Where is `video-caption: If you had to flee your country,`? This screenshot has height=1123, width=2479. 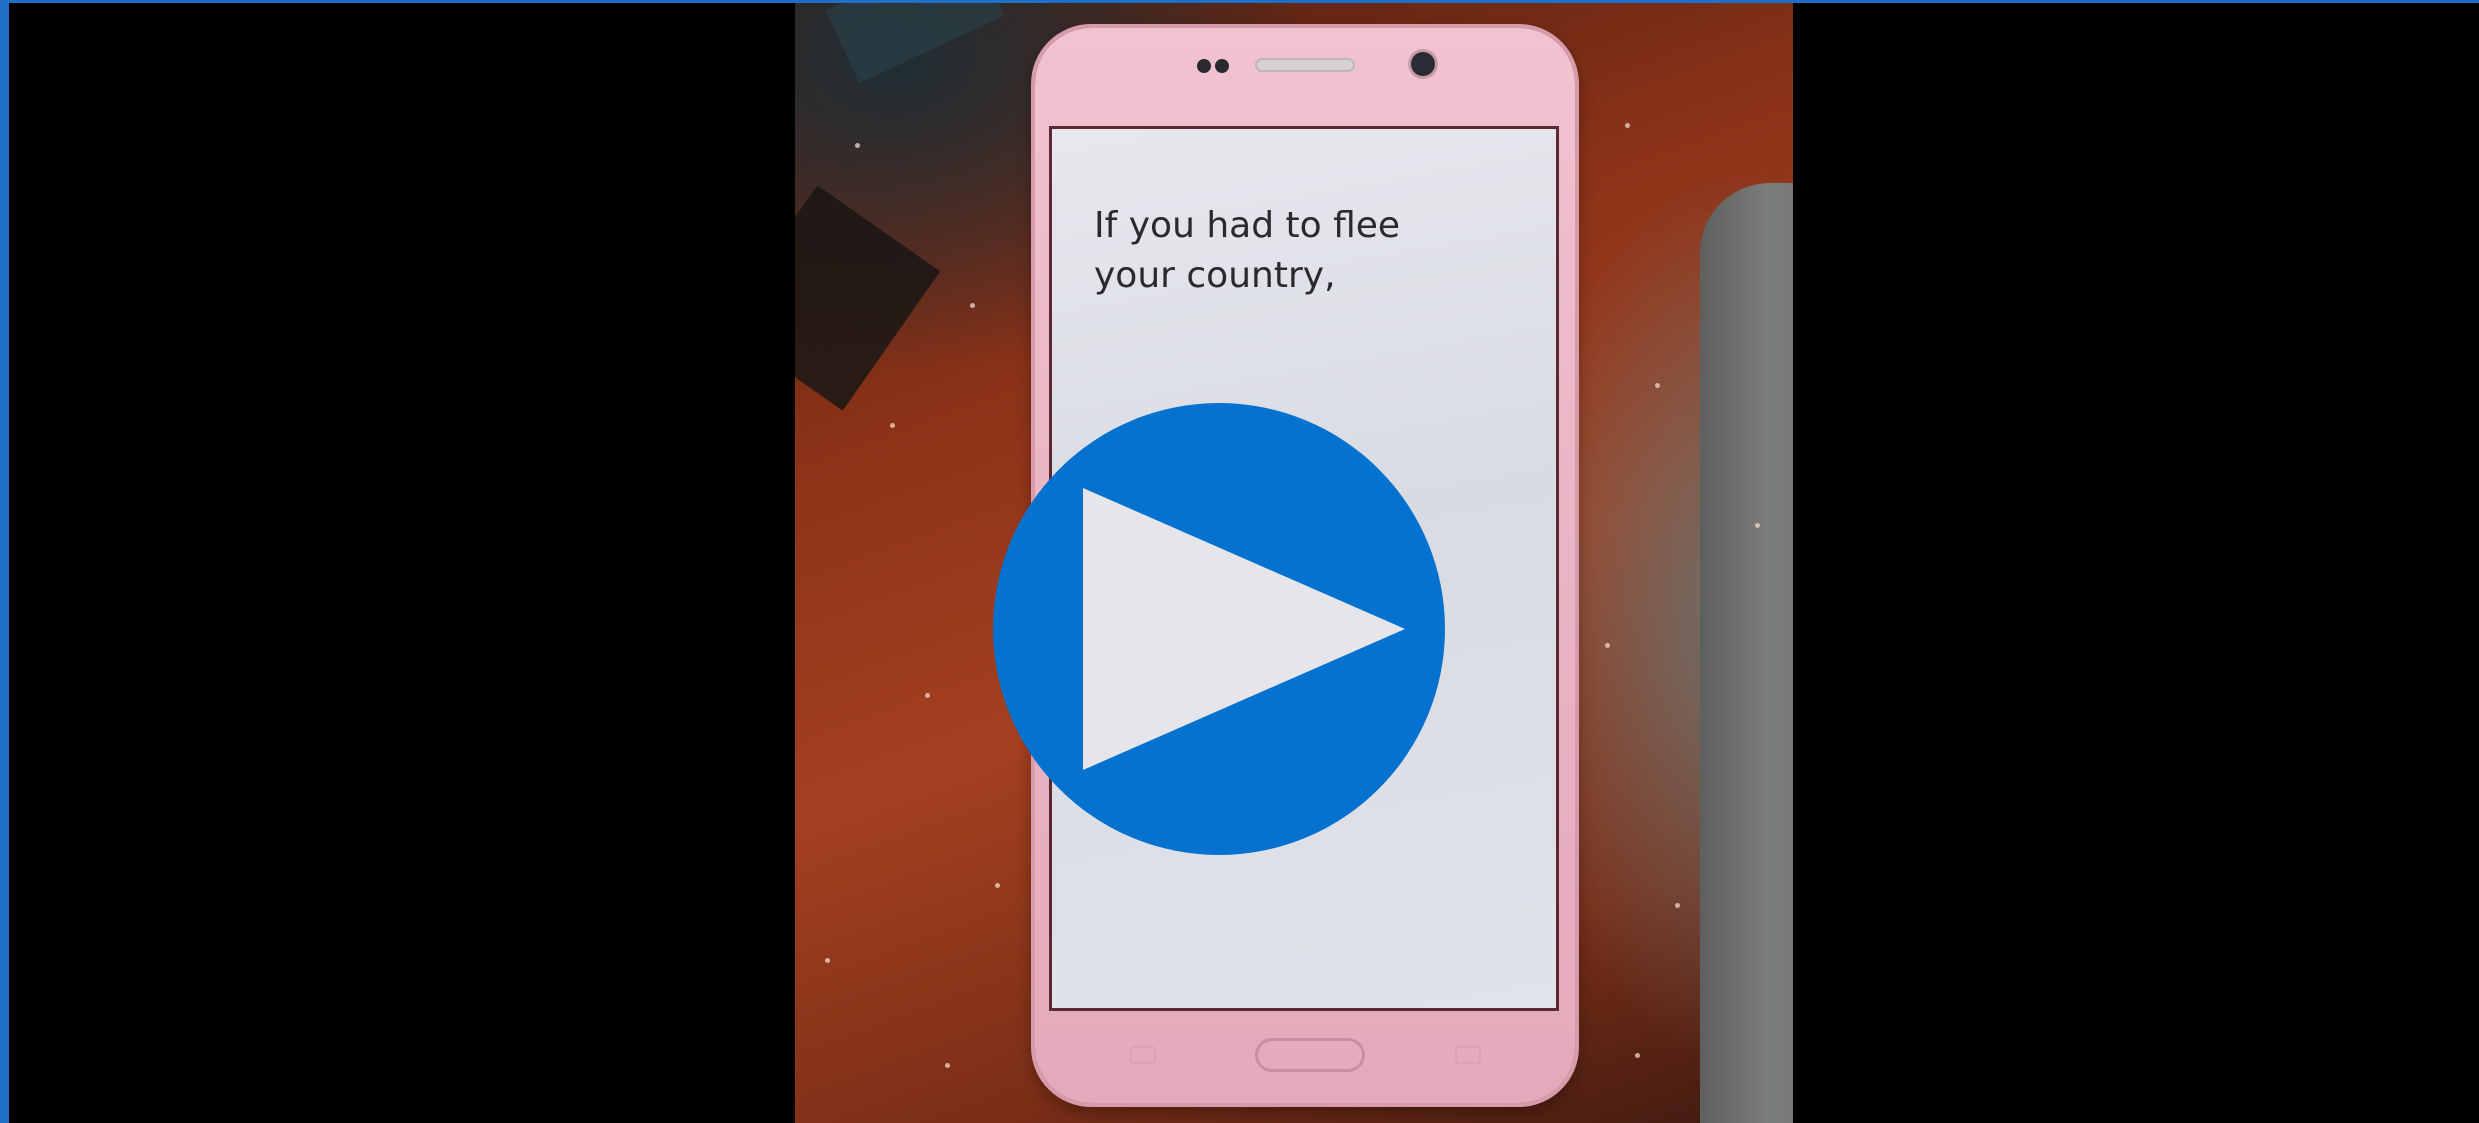 video-caption: If you had to flee your country, is located at coordinates (1247, 250).